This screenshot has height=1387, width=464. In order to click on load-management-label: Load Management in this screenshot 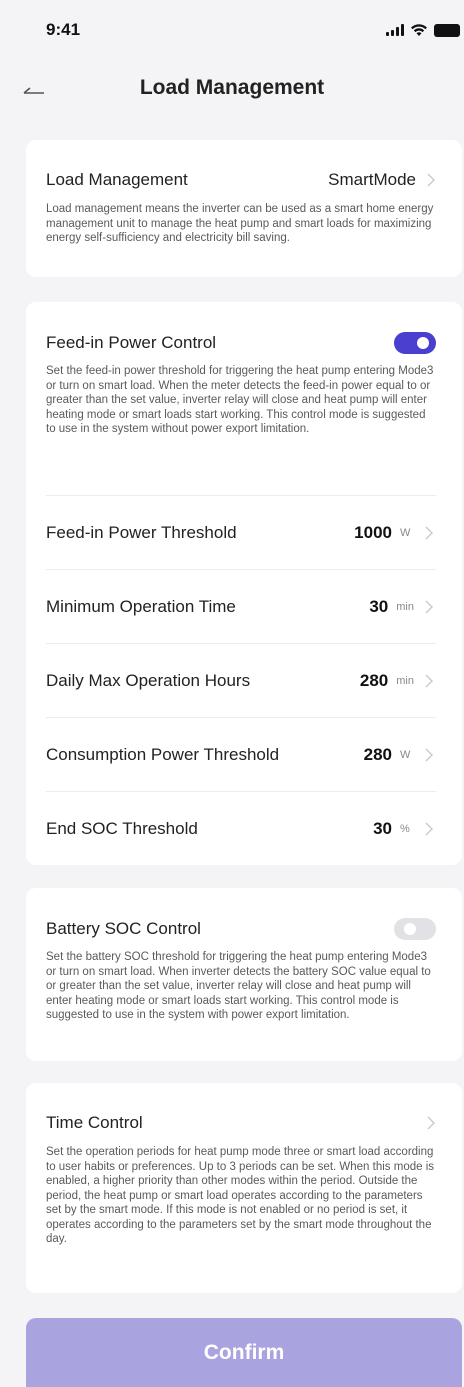, I will do `click(117, 179)`.